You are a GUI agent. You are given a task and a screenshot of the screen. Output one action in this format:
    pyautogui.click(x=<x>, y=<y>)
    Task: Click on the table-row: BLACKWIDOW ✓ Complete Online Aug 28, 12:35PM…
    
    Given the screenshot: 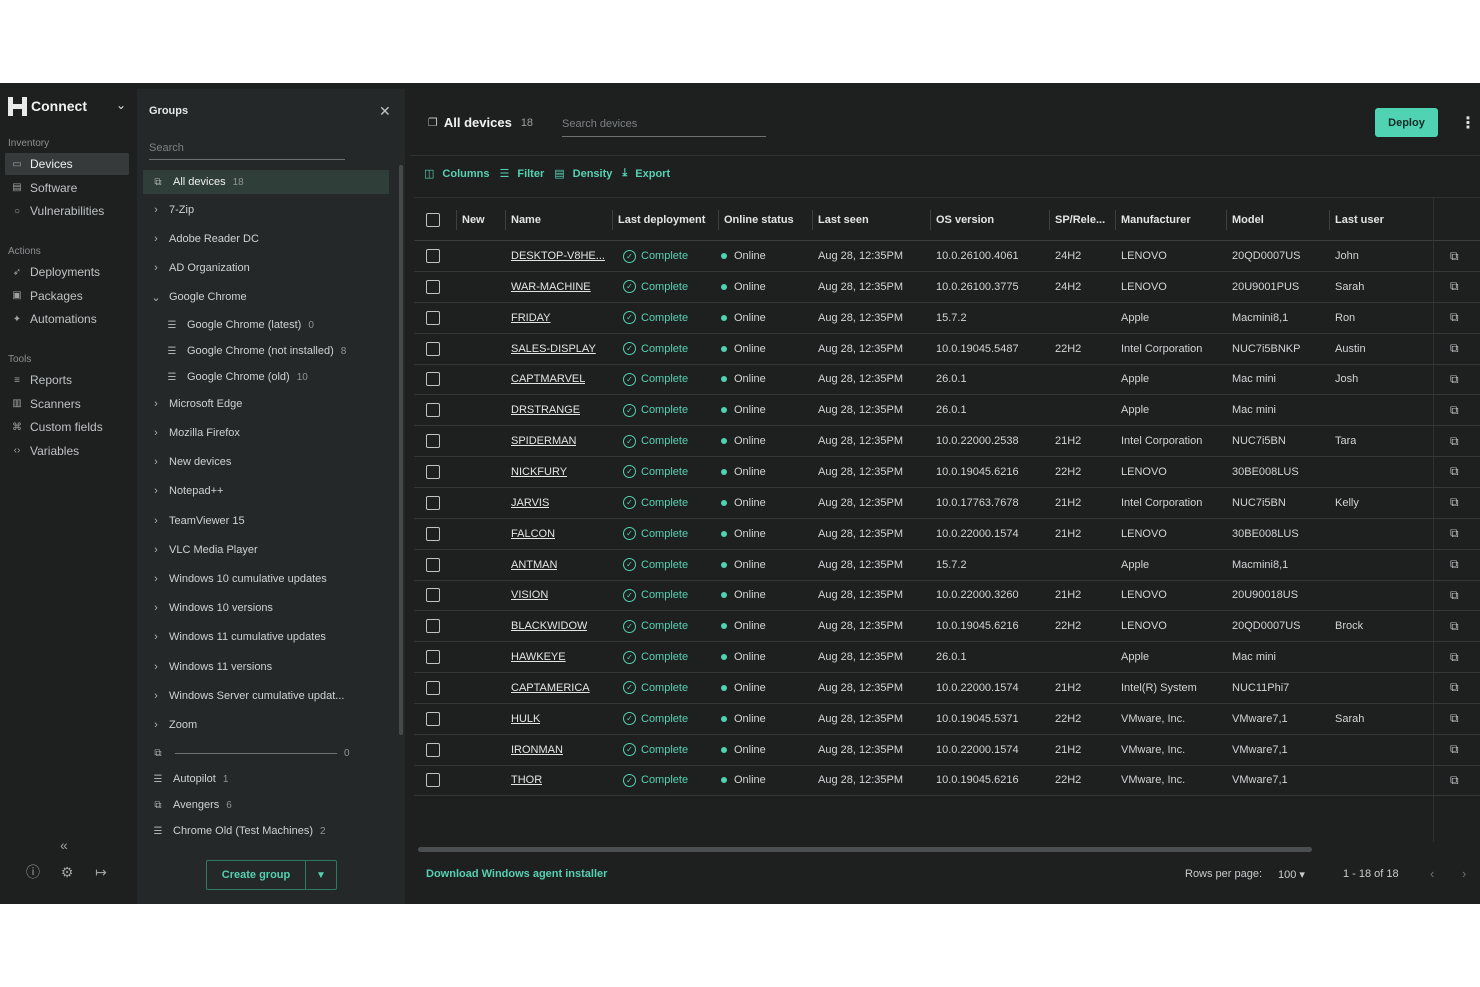 What is the action you would take?
    pyautogui.click(x=947, y=627)
    